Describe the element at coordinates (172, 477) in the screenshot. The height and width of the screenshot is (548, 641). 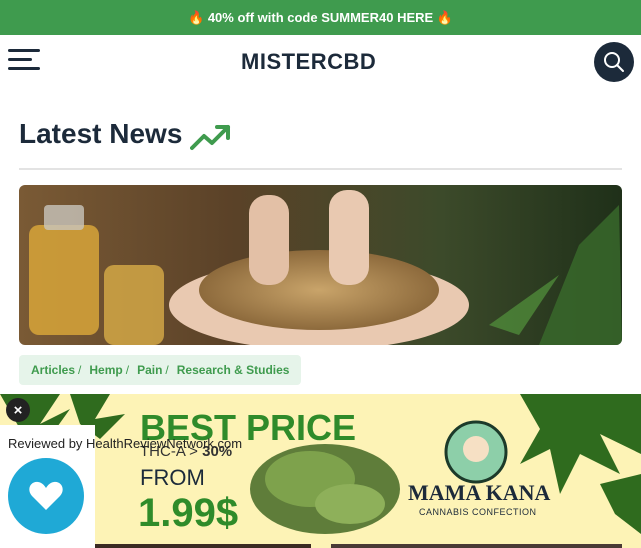
I see `ad-from-label: FROM` at that location.